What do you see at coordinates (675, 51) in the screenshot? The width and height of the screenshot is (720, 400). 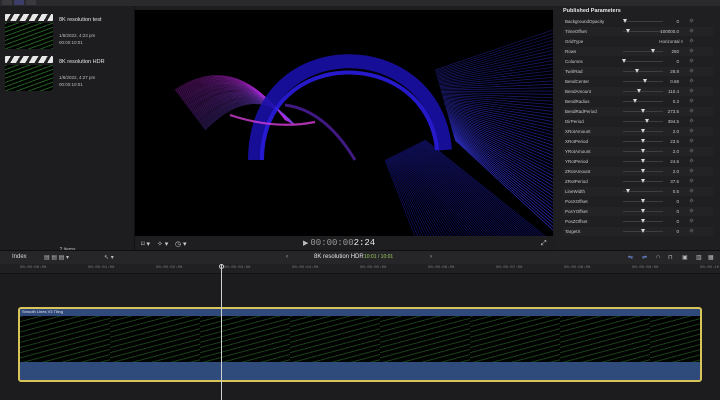 I see `param-value: 250` at bounding box center [675, 51].